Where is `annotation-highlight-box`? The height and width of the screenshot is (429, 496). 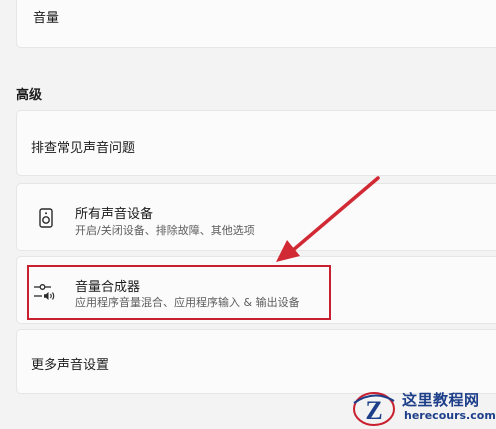 annotation-highlight-box is located at coordinates (179, 292).